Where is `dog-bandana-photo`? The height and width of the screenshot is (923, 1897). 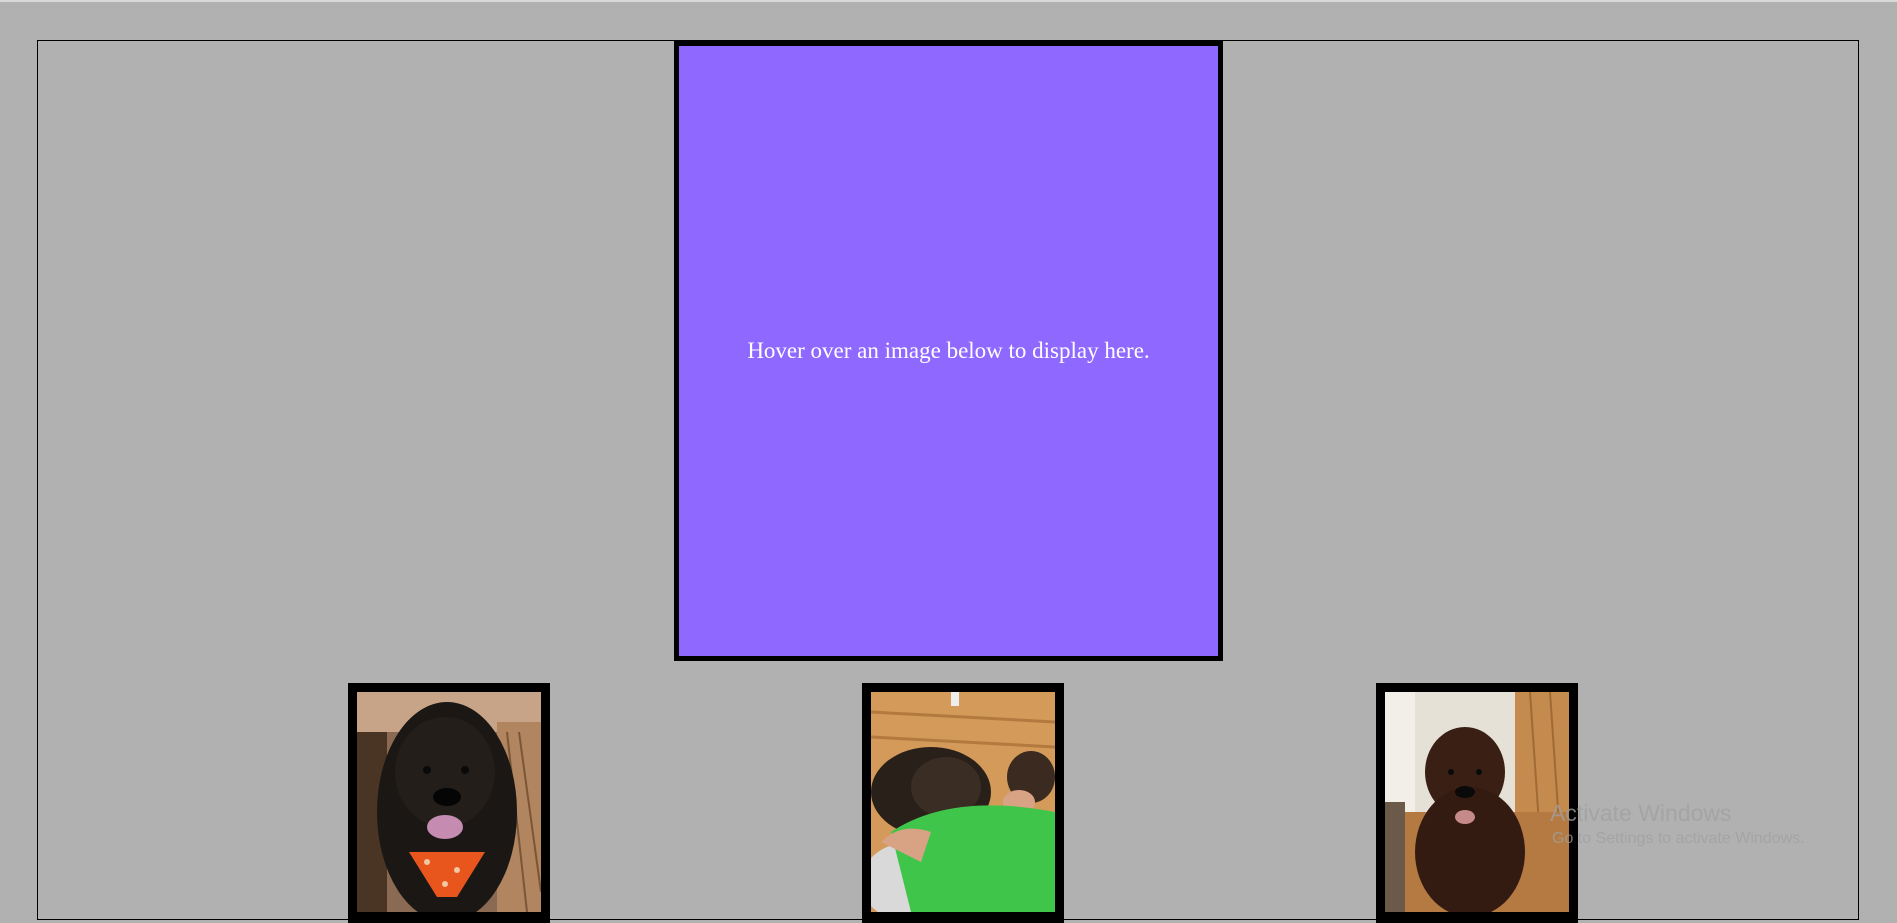
dog-bandana-photo is located at coordinates (449, 802).